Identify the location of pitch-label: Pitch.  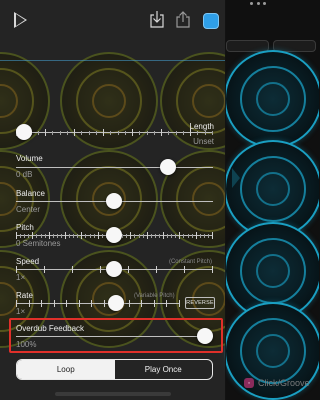
(25, 227).